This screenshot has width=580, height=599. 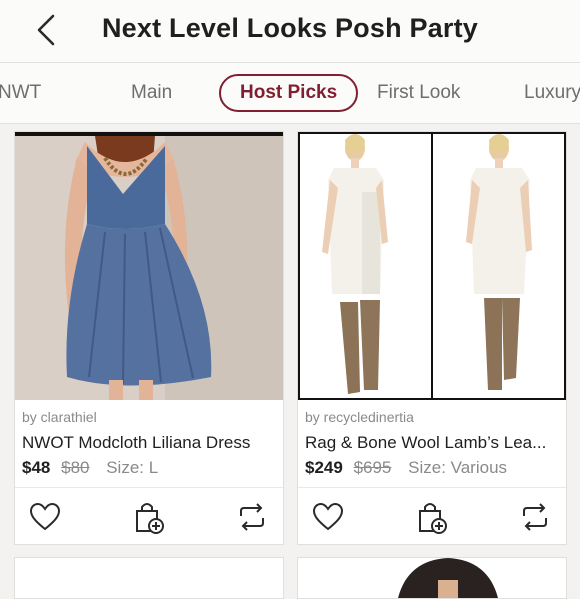 I want to click on price-row: $48 $80 Size: L, so click(x=90, y=468).